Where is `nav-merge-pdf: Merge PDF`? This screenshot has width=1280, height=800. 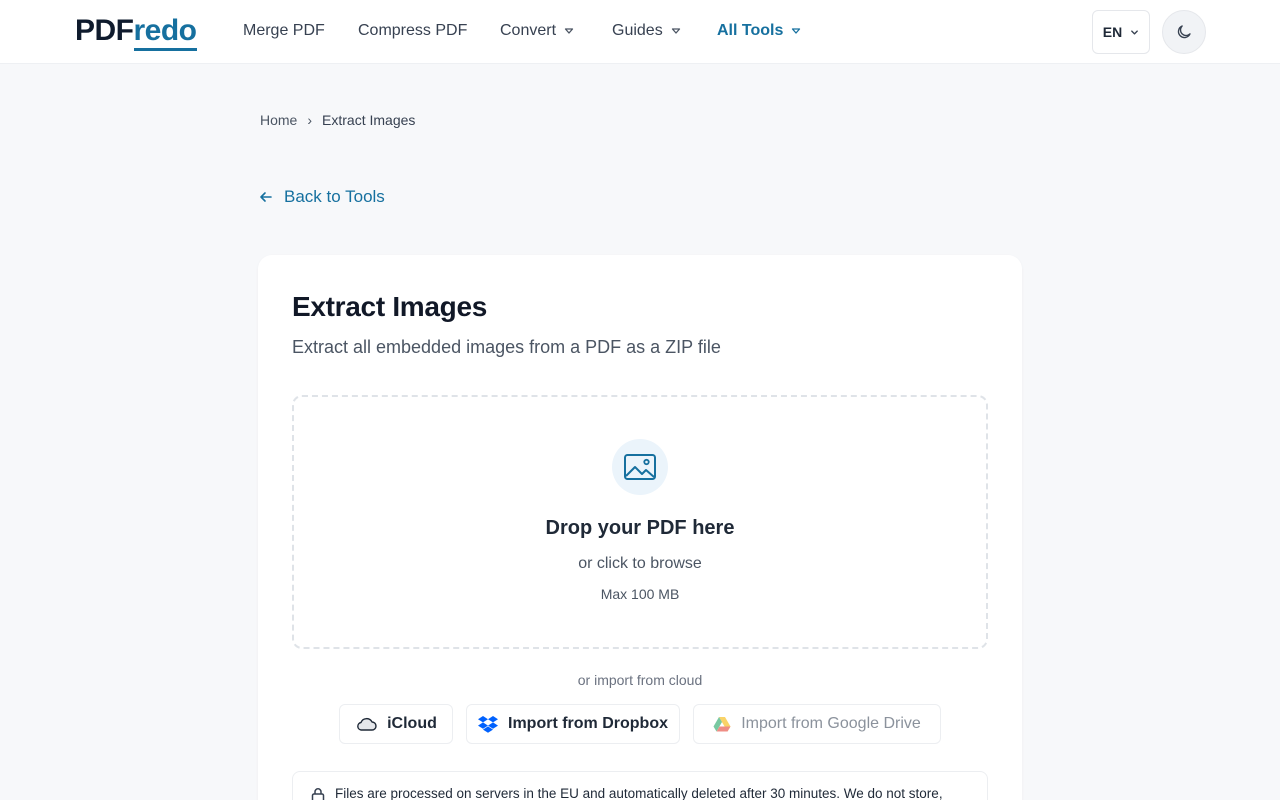
nav-merge-pdf: Merge PDF is located at coordinates (284, 31).